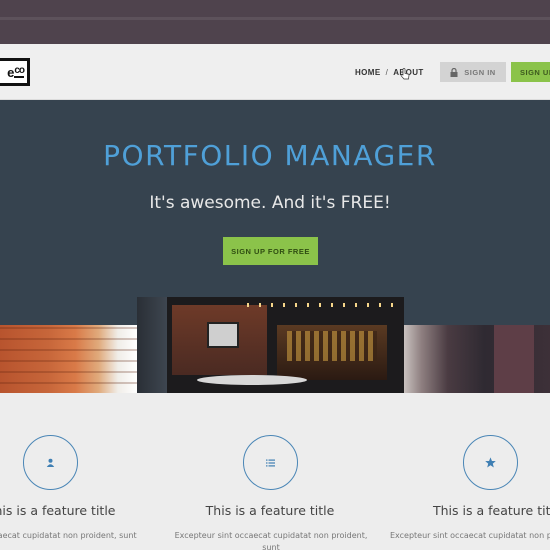  Describe the element at coordinates (477, 359) in the screenshot. I see `steel-structure-photo` at that location.